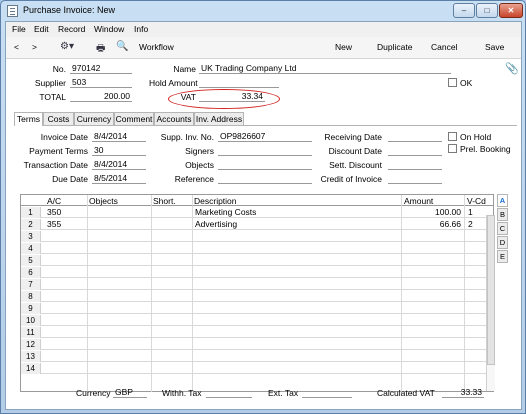 This screenshot has width=526, height=414. What do you see at coordinates (101, 82) in the screenshot?
I see `supplier-field: 503` at bounding box center [101, 82].